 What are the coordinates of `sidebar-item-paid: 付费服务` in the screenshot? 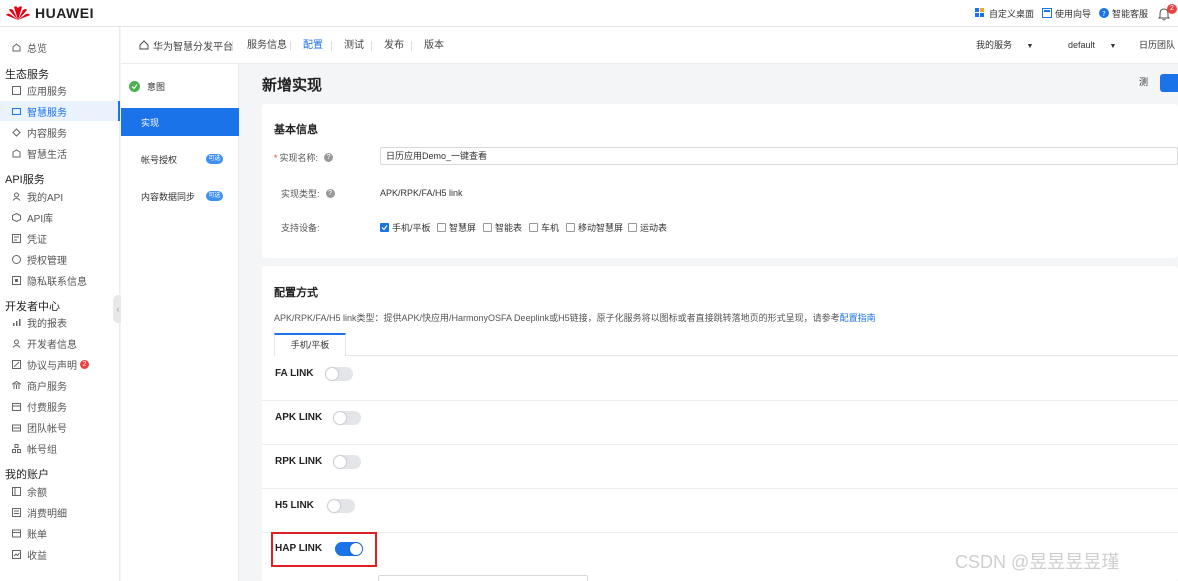 It's located at (60, 406).